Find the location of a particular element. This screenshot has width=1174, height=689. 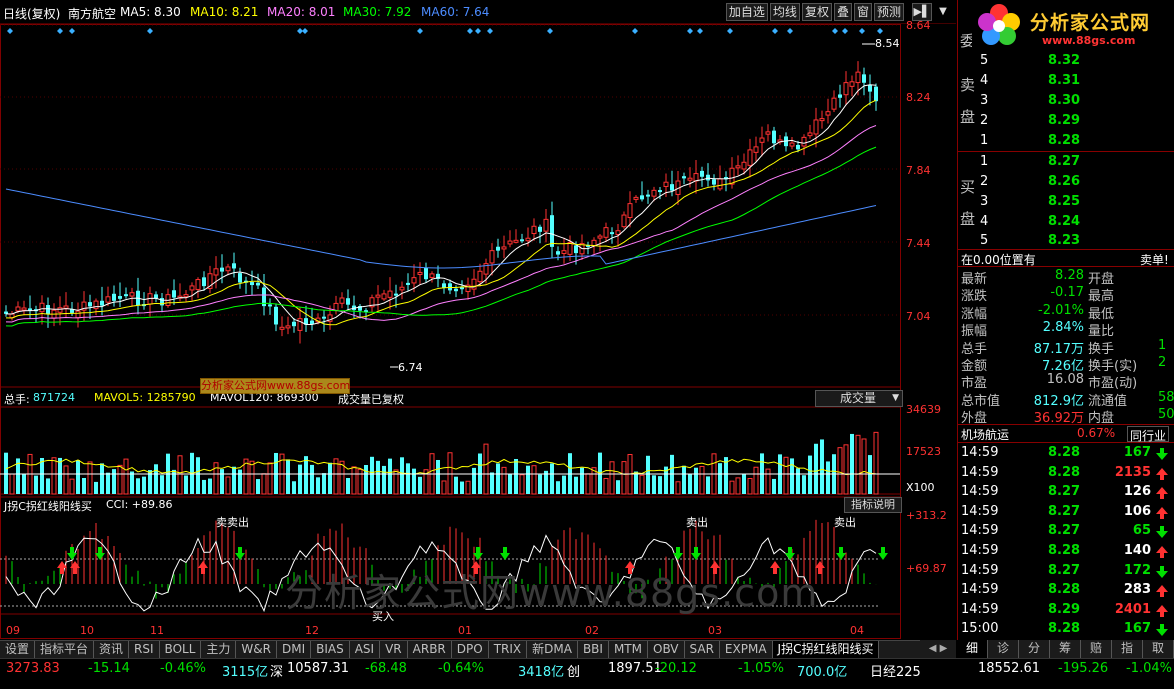

volume-selector-label: 成交量 is located at coordinates (858, 398).